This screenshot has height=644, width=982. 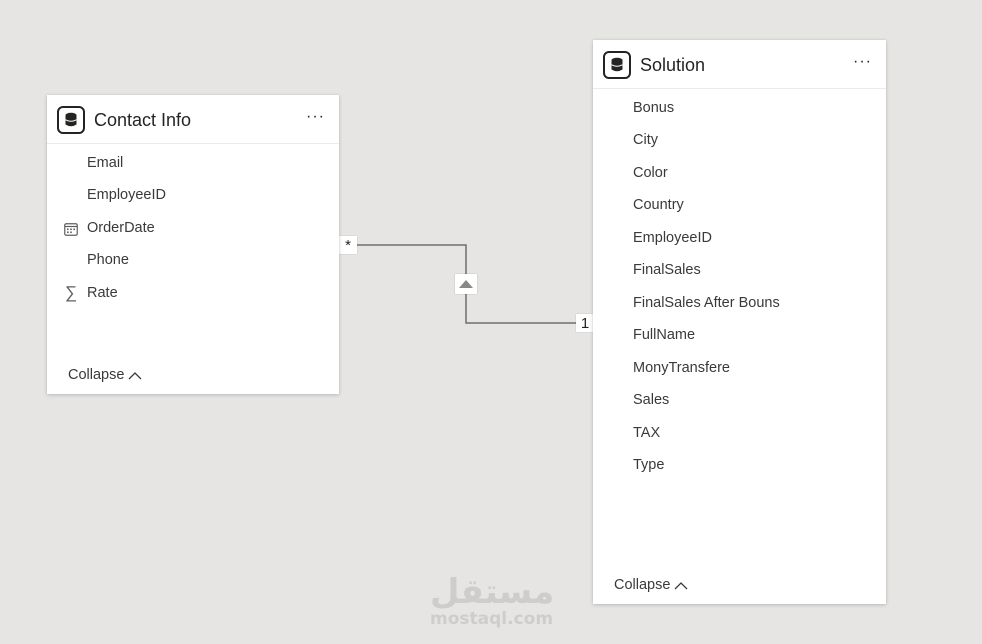 I want to click on field-finalsales: FinalSales, so click(x=667, y=270).